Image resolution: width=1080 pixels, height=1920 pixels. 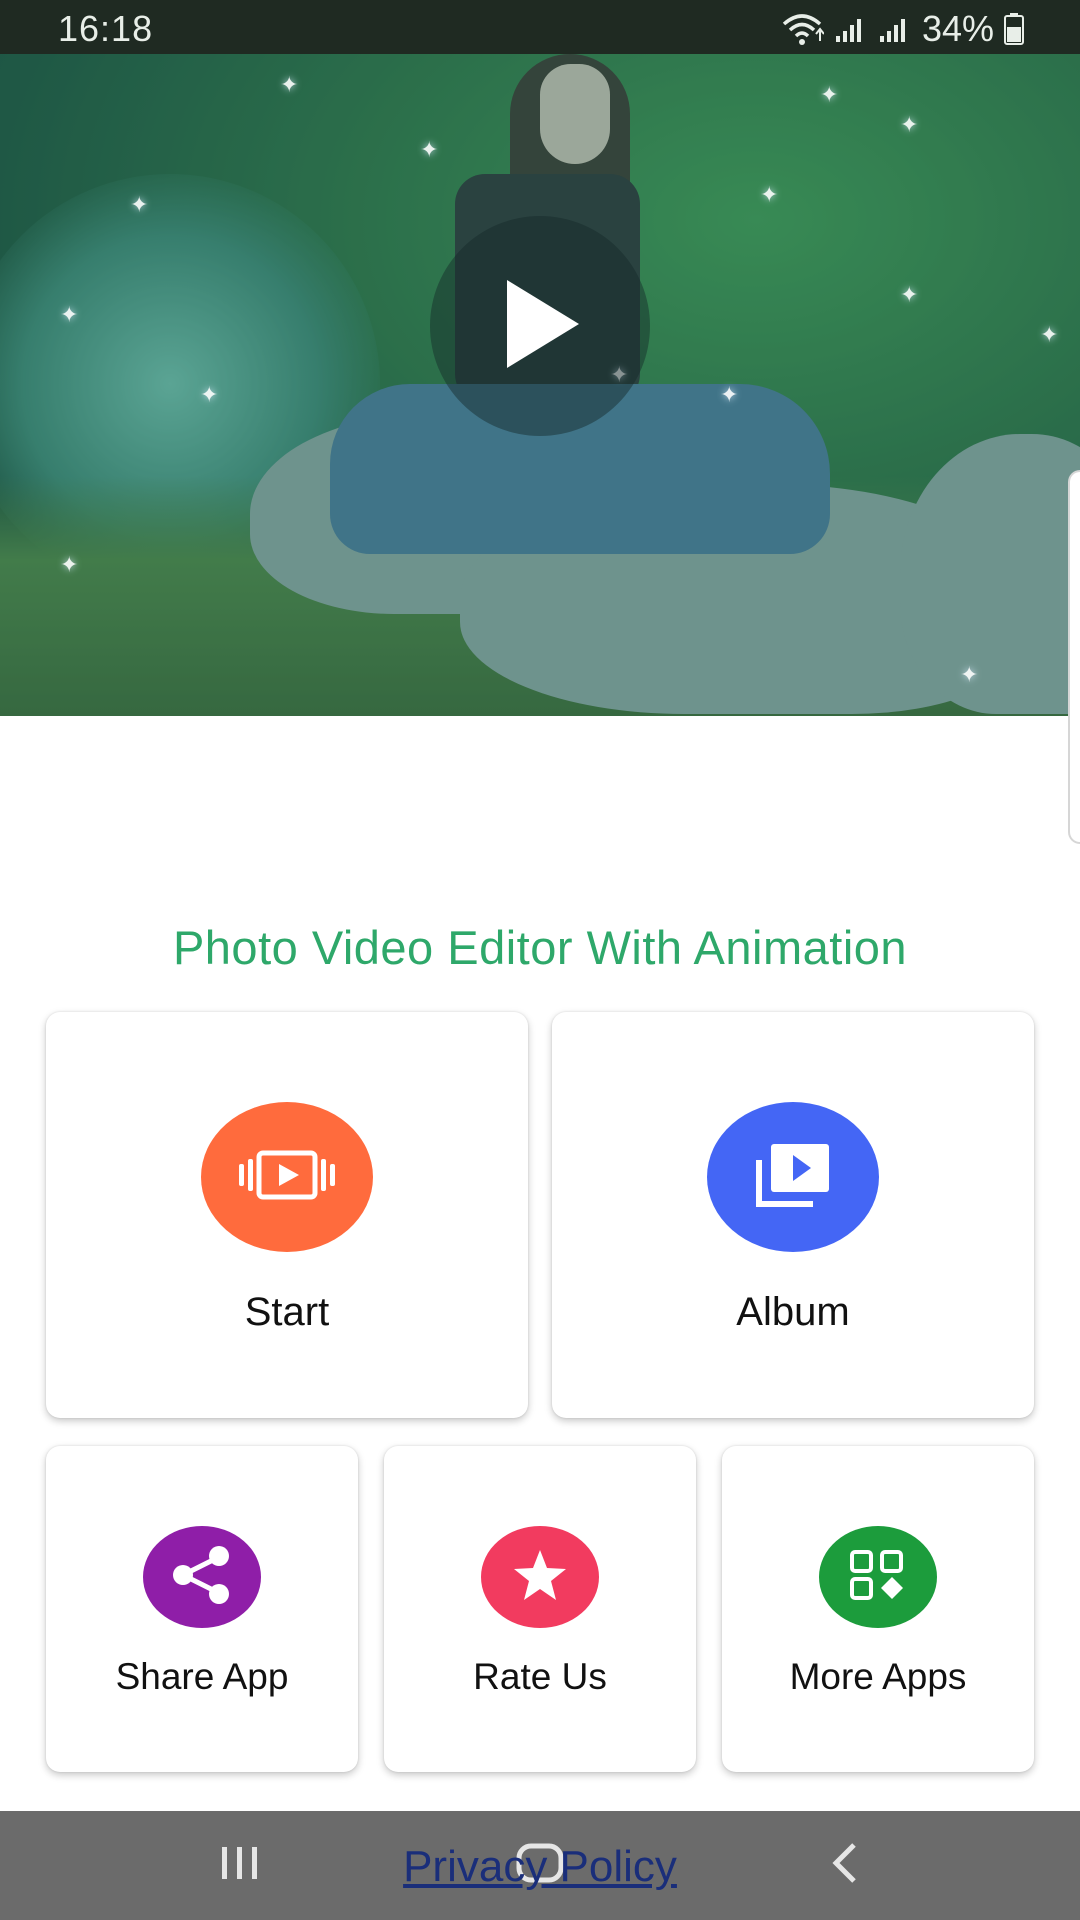 I want to click on album-label: Album, so click(x=793, y=1312).